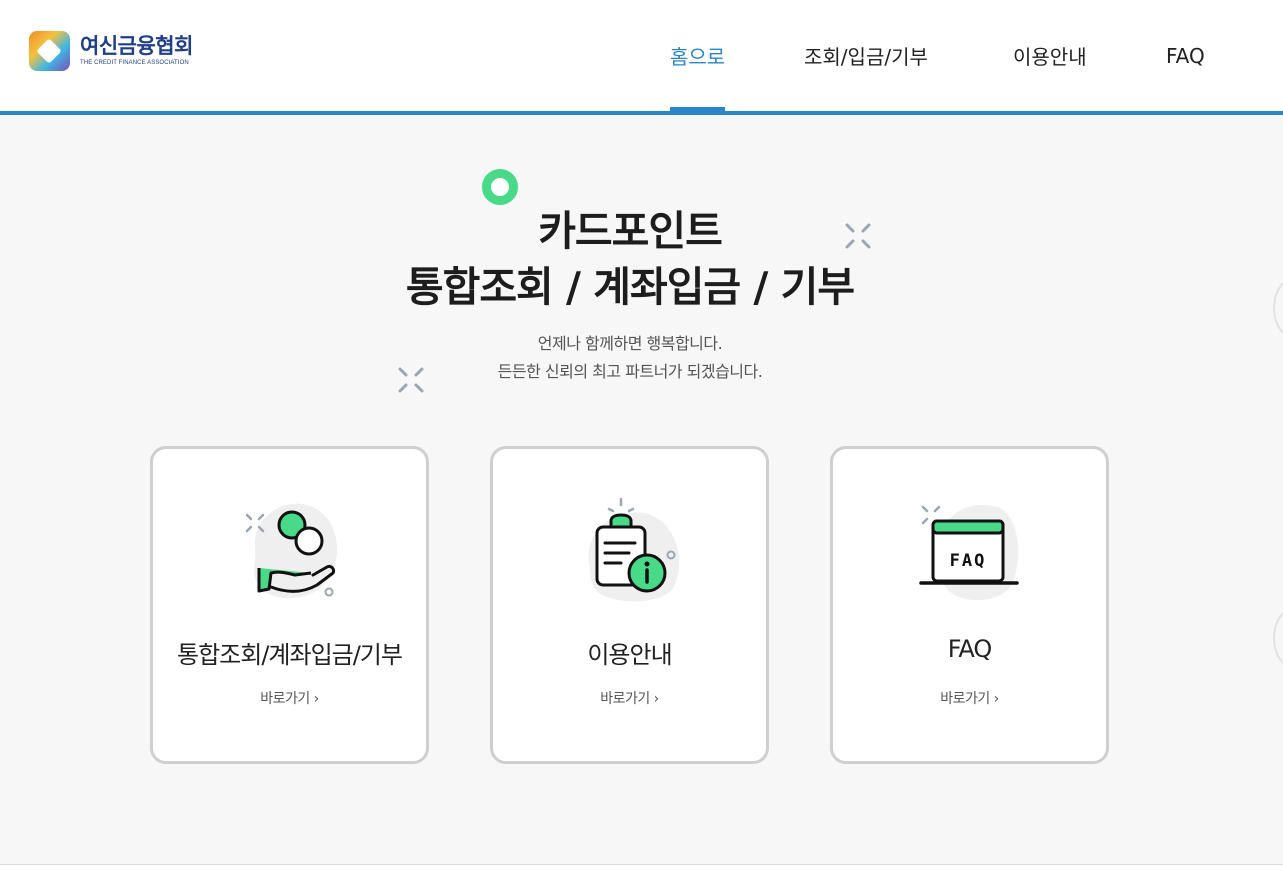 The image size is (1283, 870). I want to click on card-title: FAQ, so click(970, 649).